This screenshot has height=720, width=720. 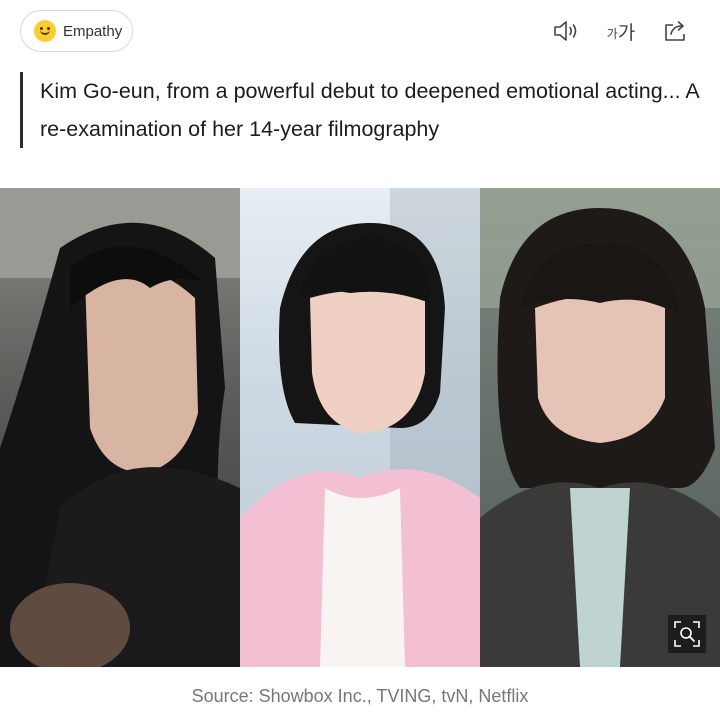 What do you see at coordinates (612, 33) in the screenshot?
I see `font-size-small-glyph: 가` at bounding box center [612, 33].